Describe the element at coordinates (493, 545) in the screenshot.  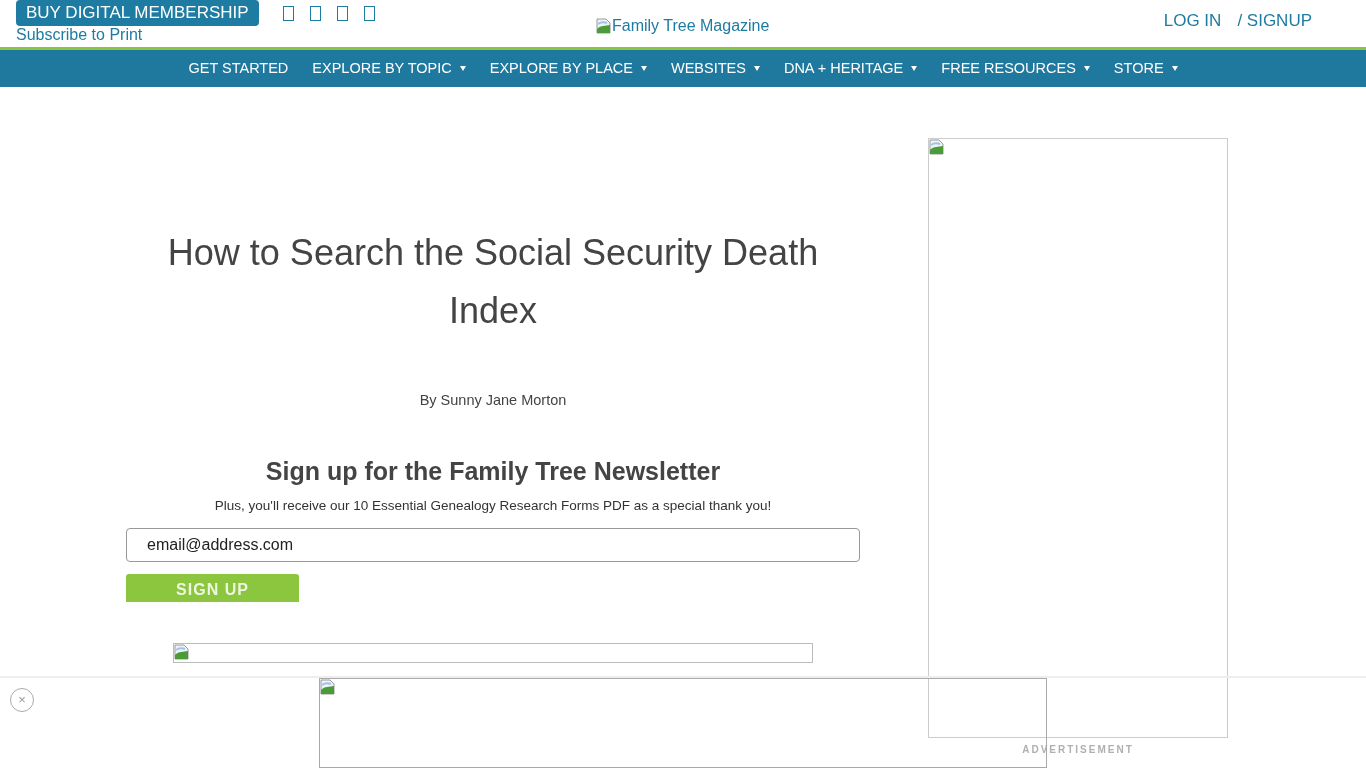
I see `email-field: email@address.com` at that location.